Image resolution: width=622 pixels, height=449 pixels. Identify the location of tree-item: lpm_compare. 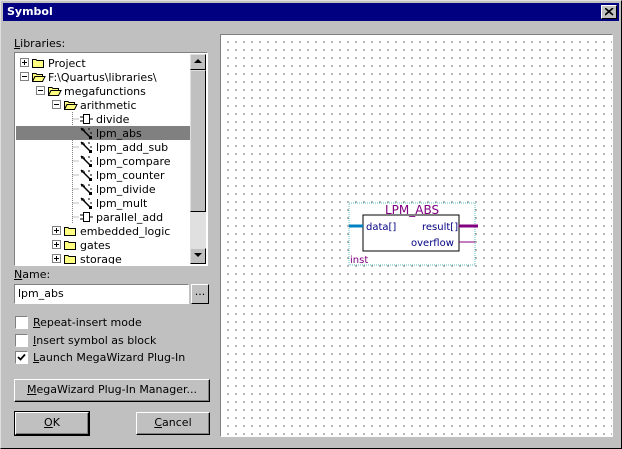
(104, 161).